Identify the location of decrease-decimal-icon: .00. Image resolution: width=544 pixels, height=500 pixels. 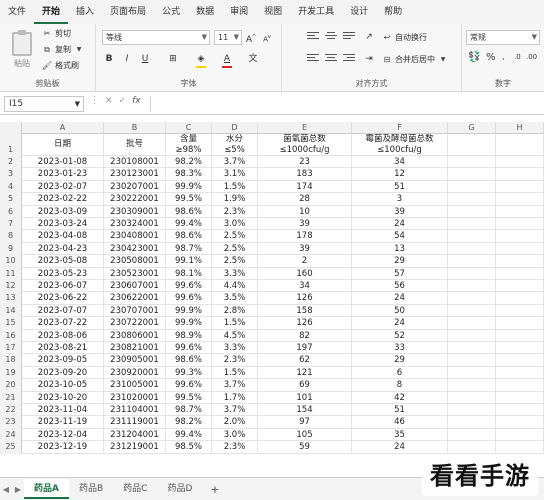
(531, 57).